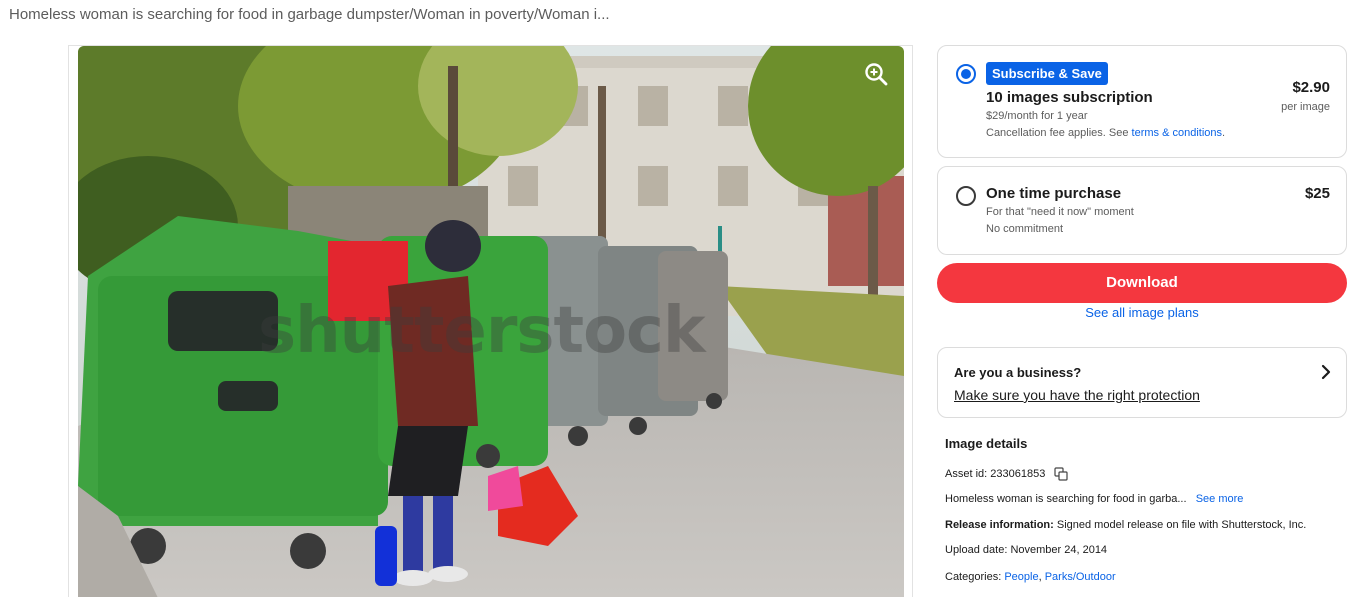  What do you see at coordinates (1059, 550) in the screenshot?
I see `upload-date: November 24, 2014` at bounding box center [1059, 550].